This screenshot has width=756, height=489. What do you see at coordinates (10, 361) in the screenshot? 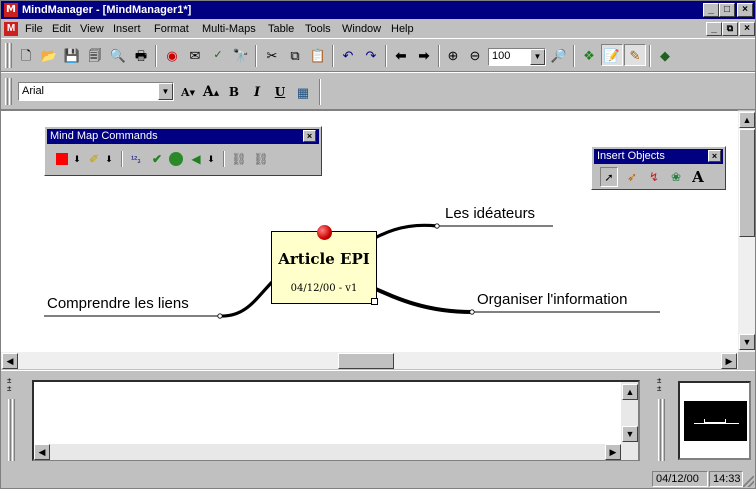
I see `scroll-left-button: ◀` at bounding box center [10, 361].